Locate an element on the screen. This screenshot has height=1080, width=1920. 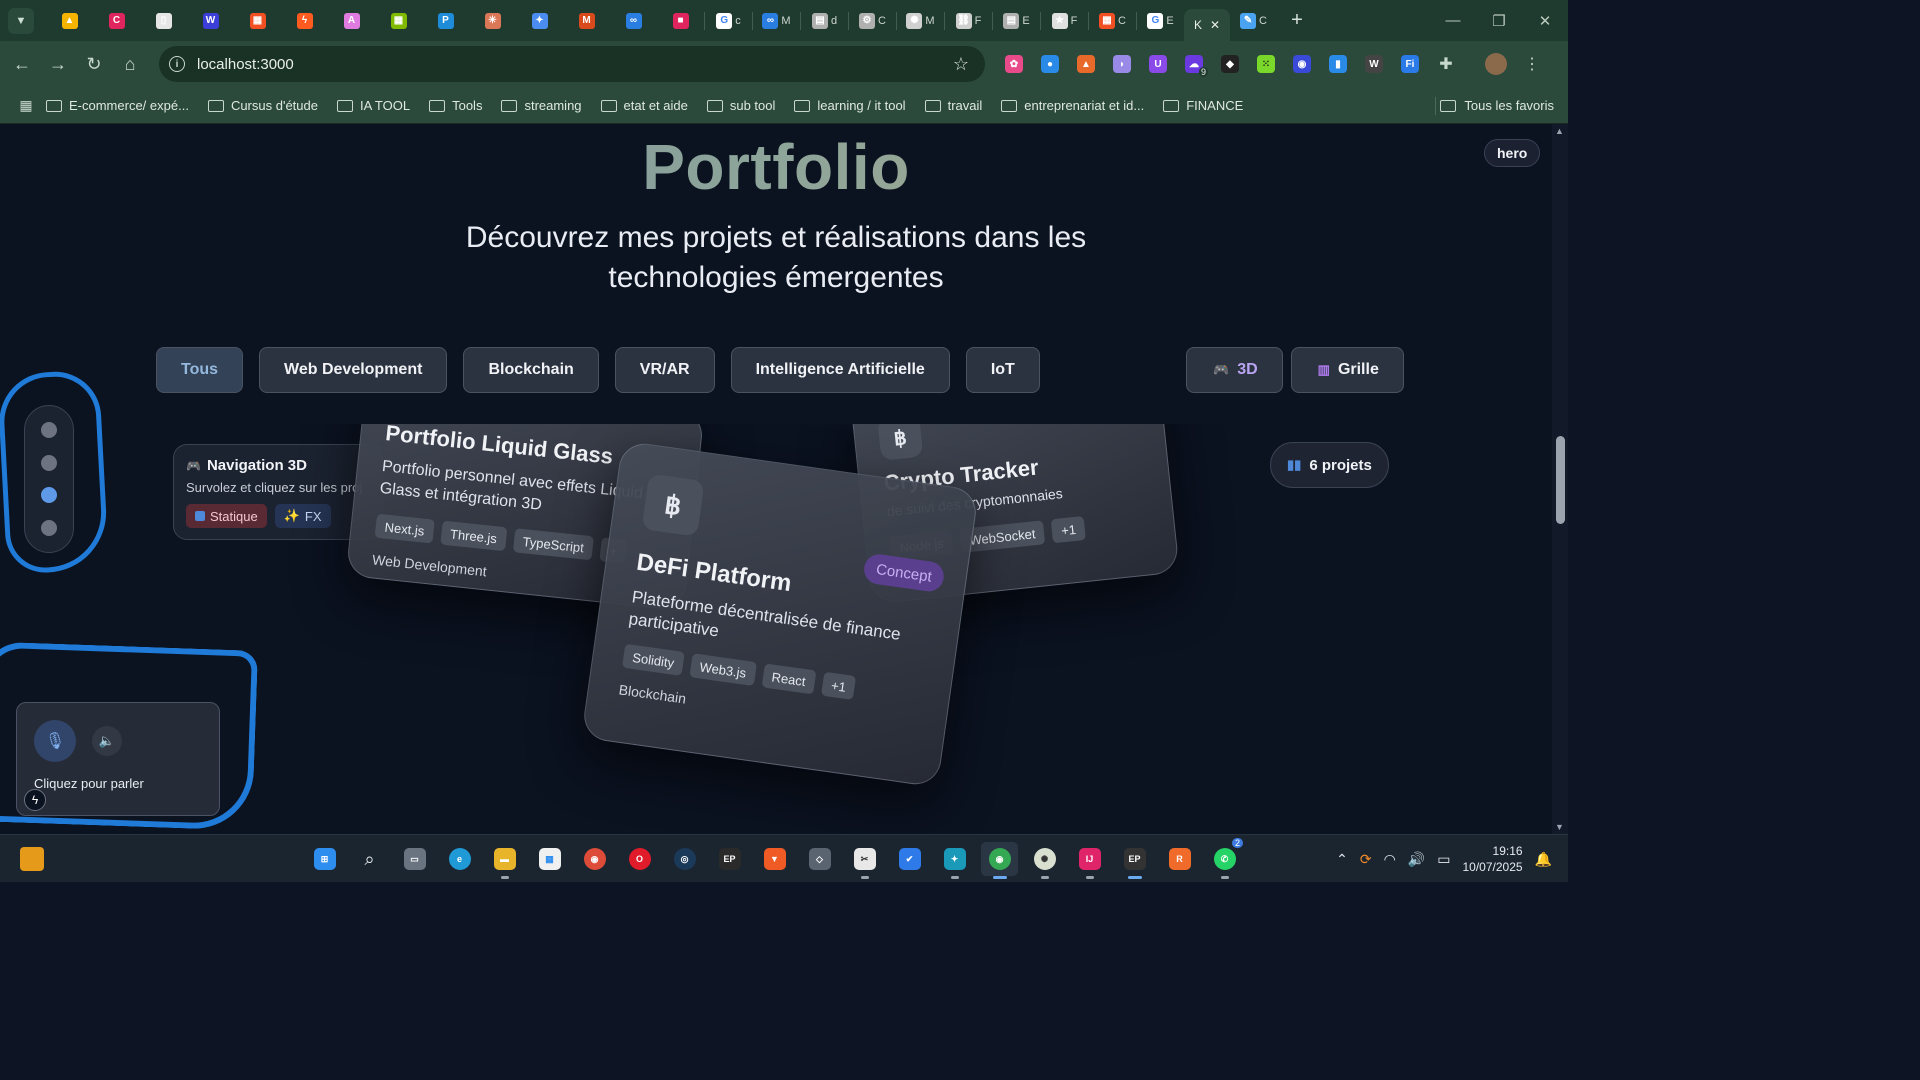
filter-web-development: Web Development is located at coordinates (353, 370).